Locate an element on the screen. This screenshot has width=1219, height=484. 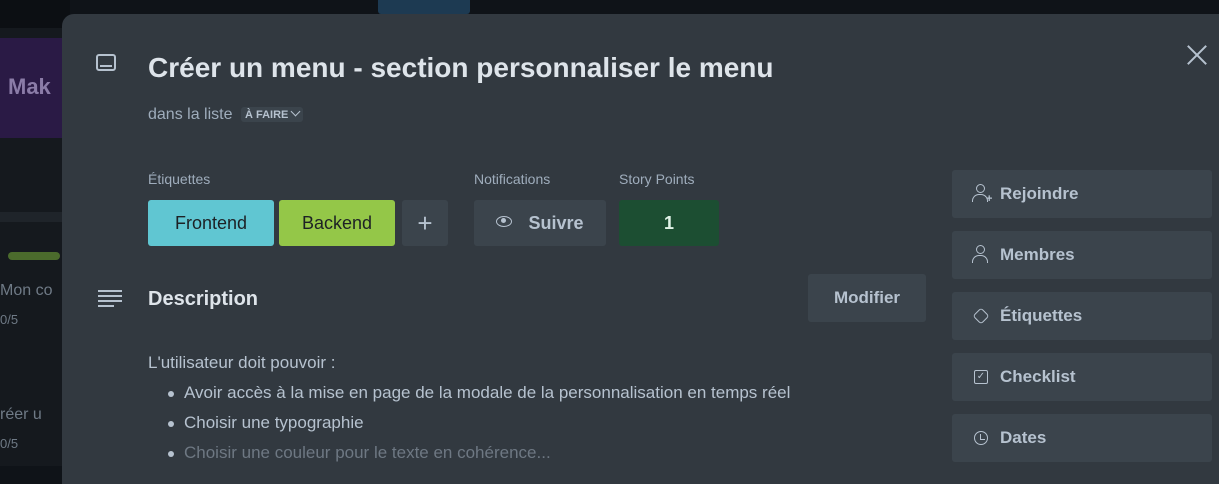
background-card-title: Mon co is located at coordinates (26, 290).